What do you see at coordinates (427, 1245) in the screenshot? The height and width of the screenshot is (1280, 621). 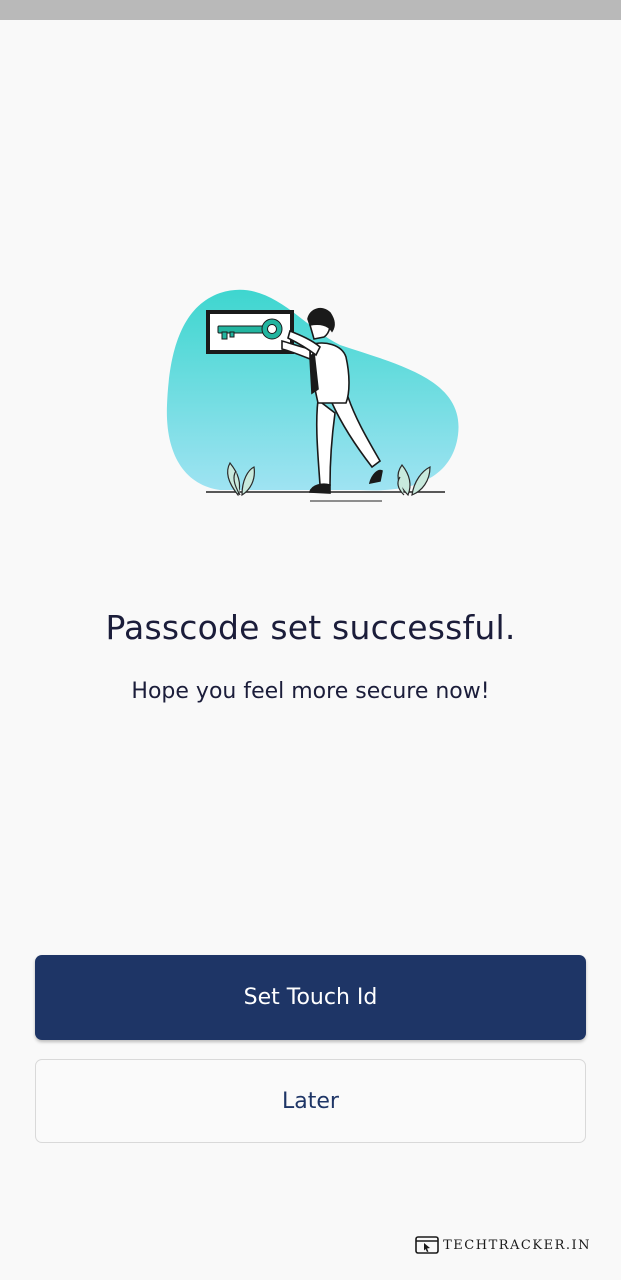 I see `browser-cursor-icon` at bounding box center [427, 1245].